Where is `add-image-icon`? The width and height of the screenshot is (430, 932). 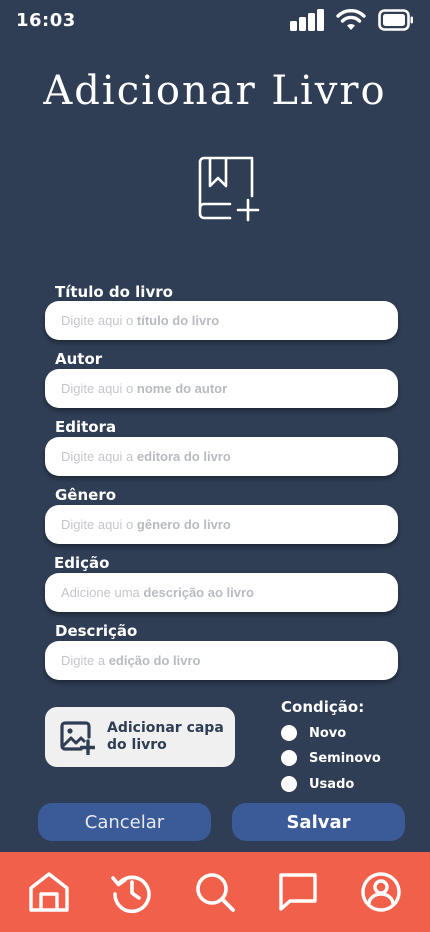
add-image-icon is located at coordinates (77, 738).